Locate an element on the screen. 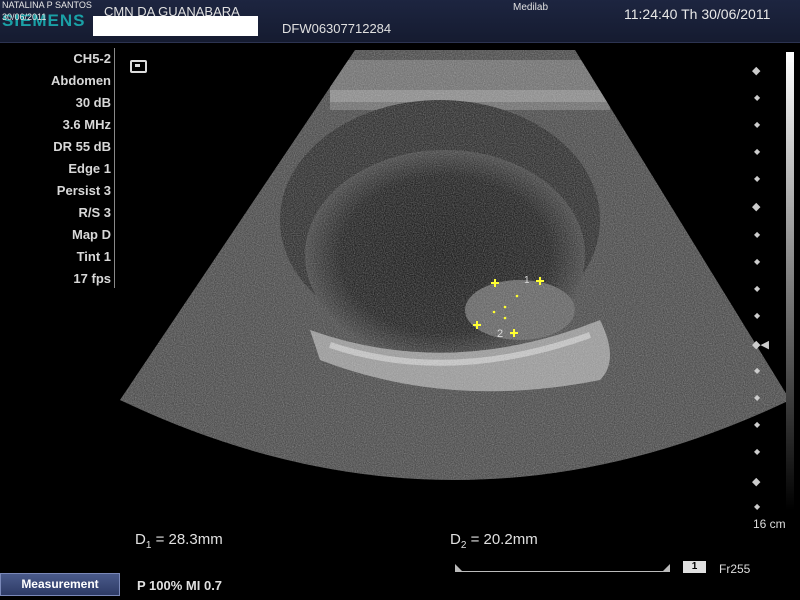 This screenshot has width=800, height=600. probe-orientation-icon is located at coordinates (138, 66).